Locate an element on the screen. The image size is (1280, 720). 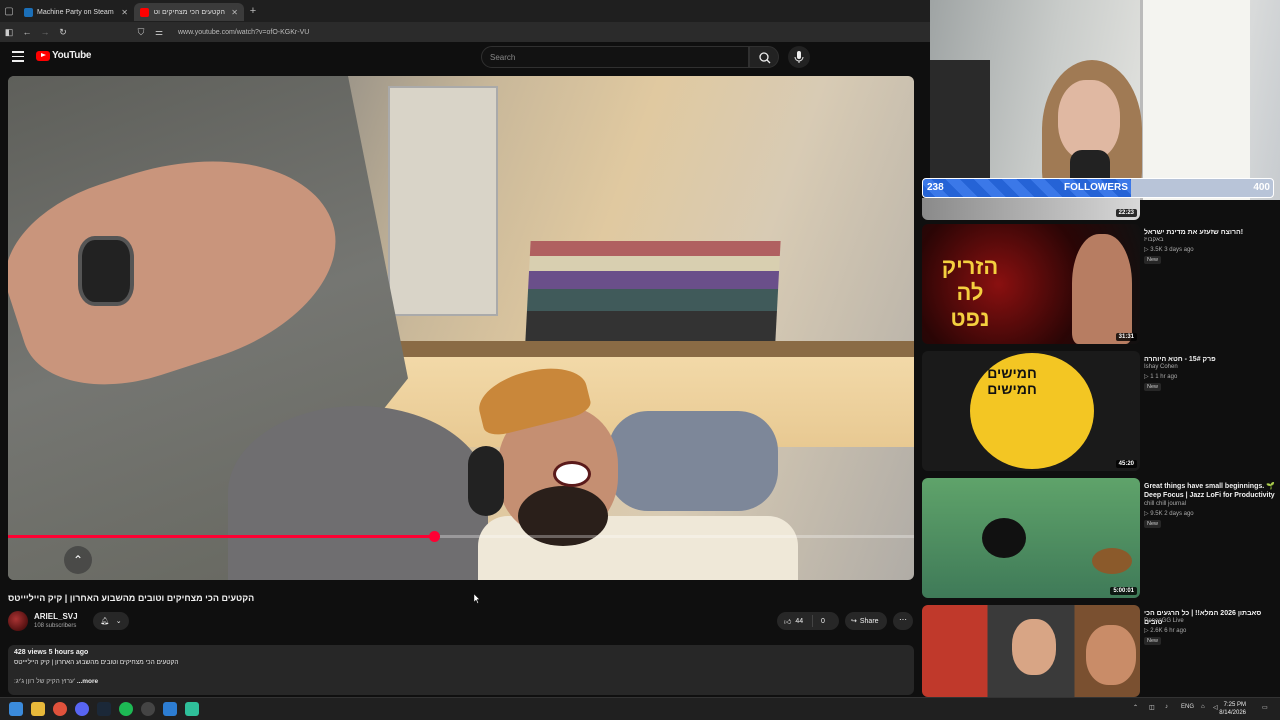
thumbnail-text: חמישים חמישים is located at coordinates (1012, 381).